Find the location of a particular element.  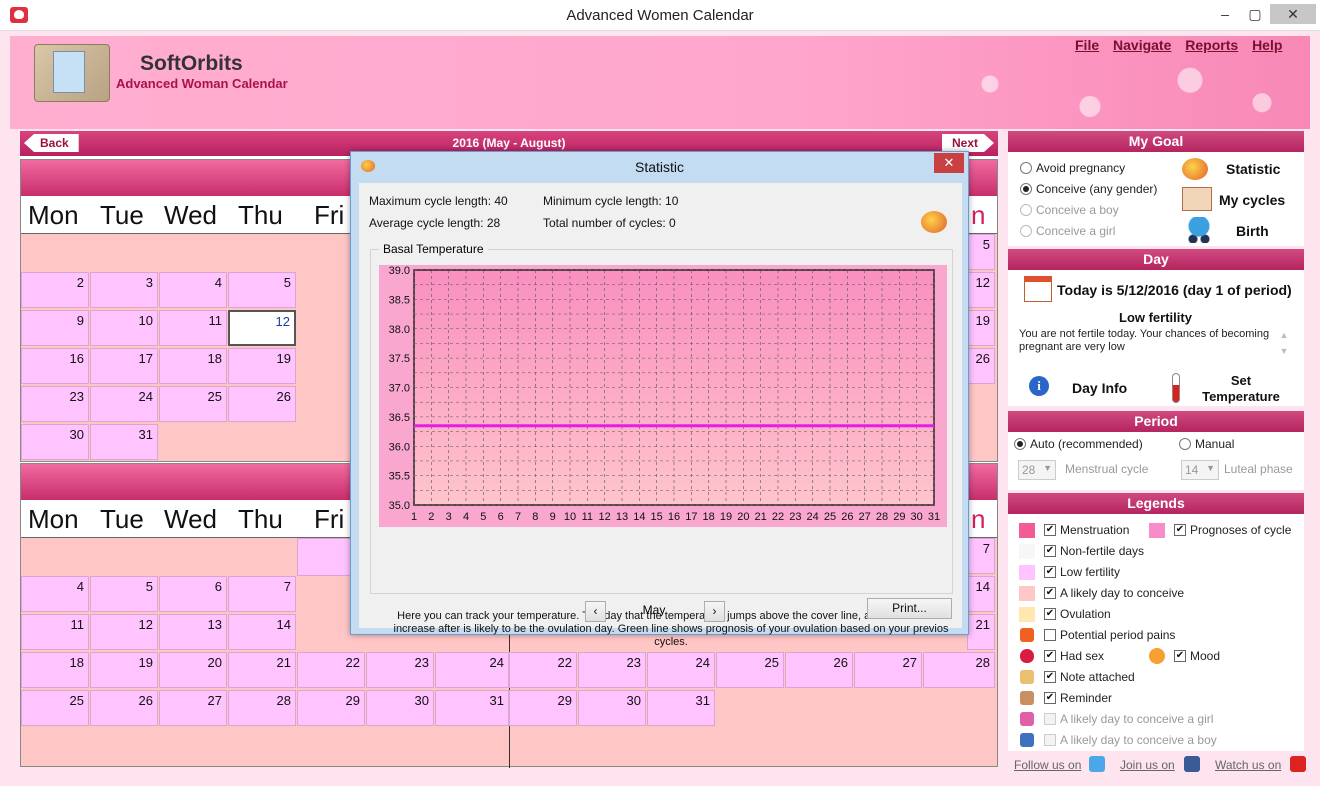

day-cell: 6 is located at coordinates (193, 594).